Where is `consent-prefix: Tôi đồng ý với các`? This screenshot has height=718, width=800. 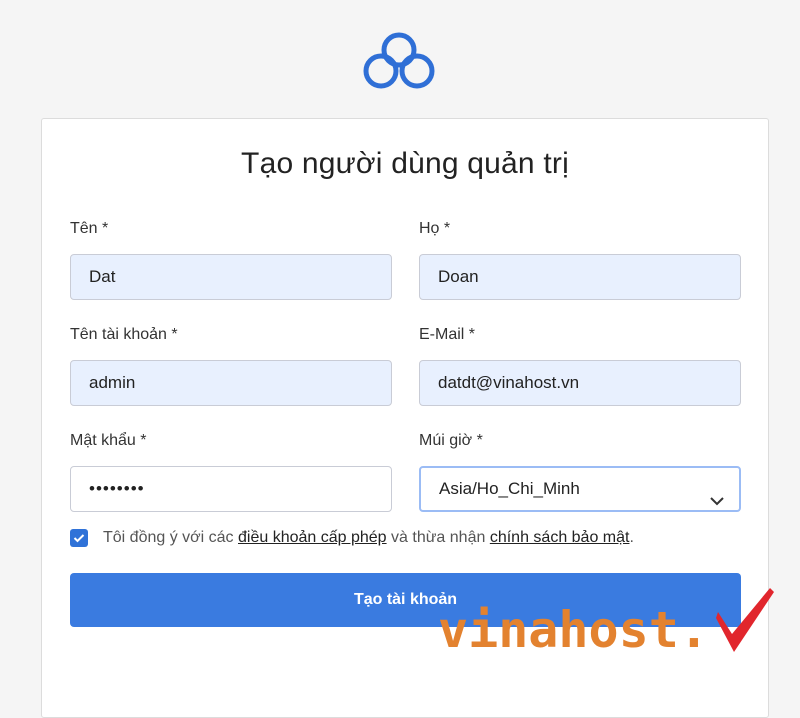
consent-prefix: Tôi đồng ý với các is located at coordinates (168, 537).